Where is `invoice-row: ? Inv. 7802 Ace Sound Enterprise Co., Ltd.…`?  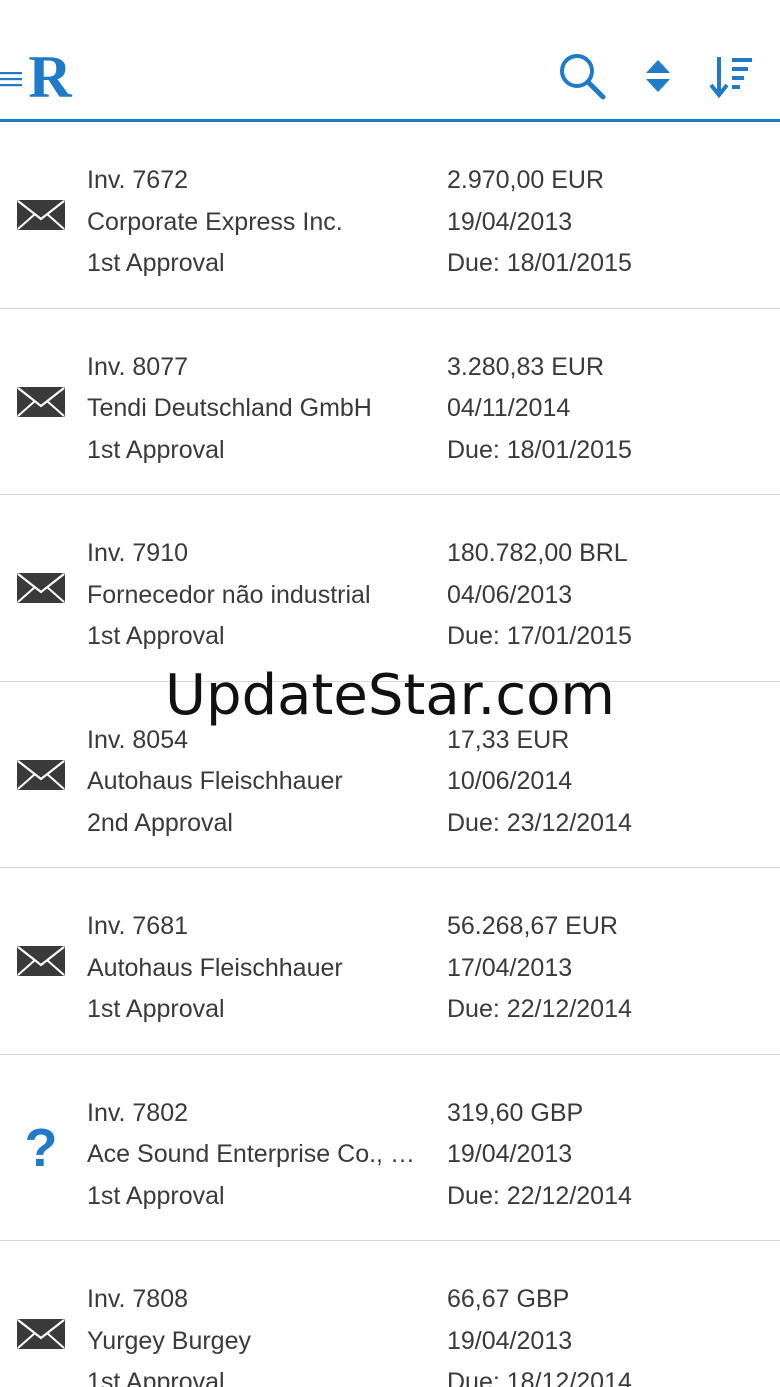
invoice-row: ? Inv. 7802 Ace Sound Enterprise Co., Ltd.… is located at coordinates (390, 1148).